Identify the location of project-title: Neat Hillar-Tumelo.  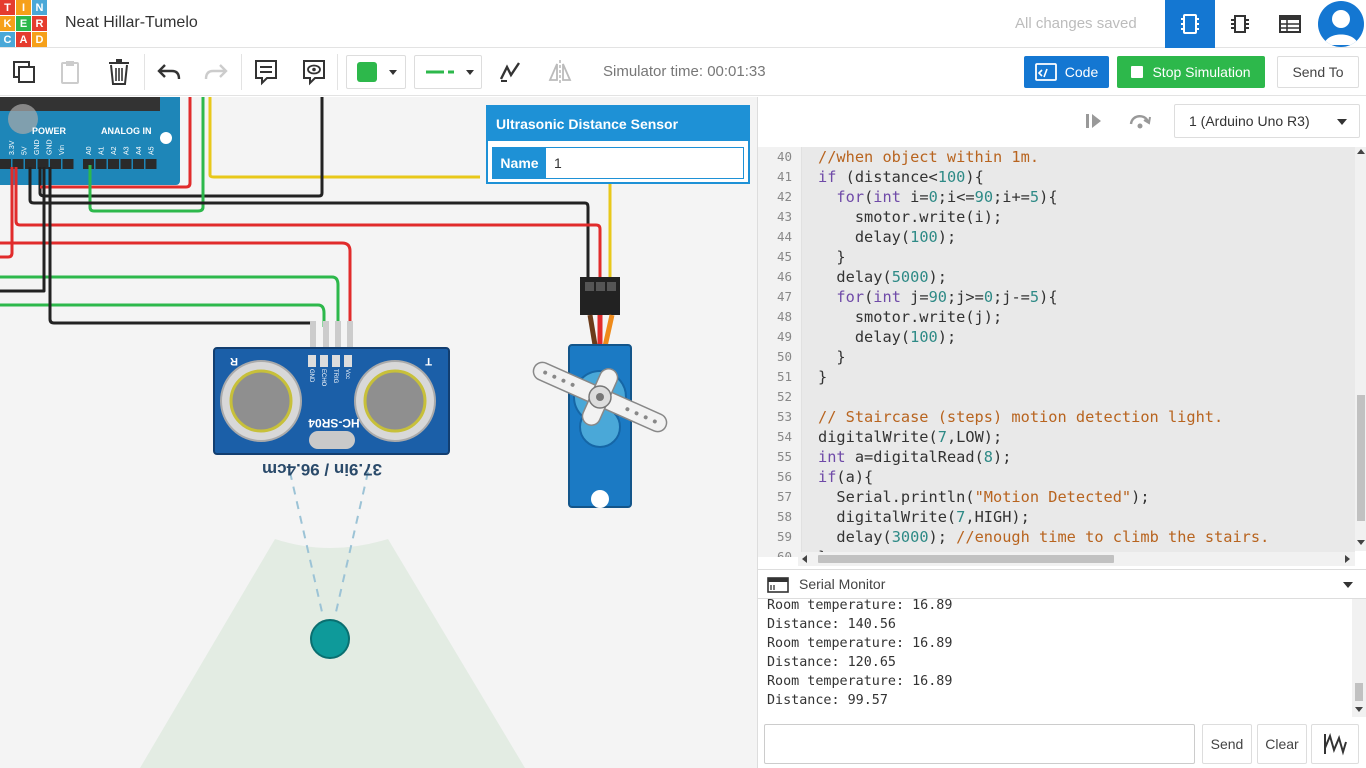
(131, 23).